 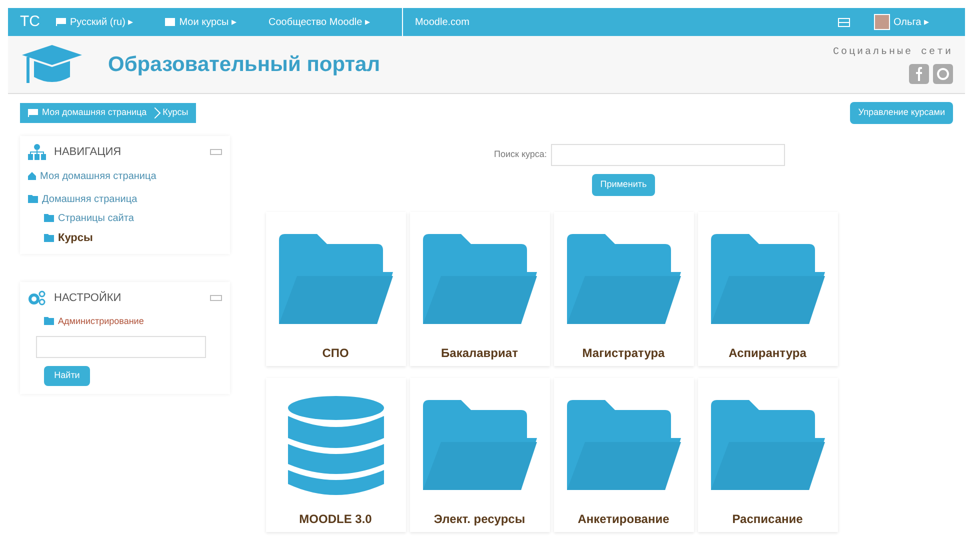 What do you see at coordinates (67, 376) in the screenshot?
I see `find-button: Найти` at bounding box center [67, 376].